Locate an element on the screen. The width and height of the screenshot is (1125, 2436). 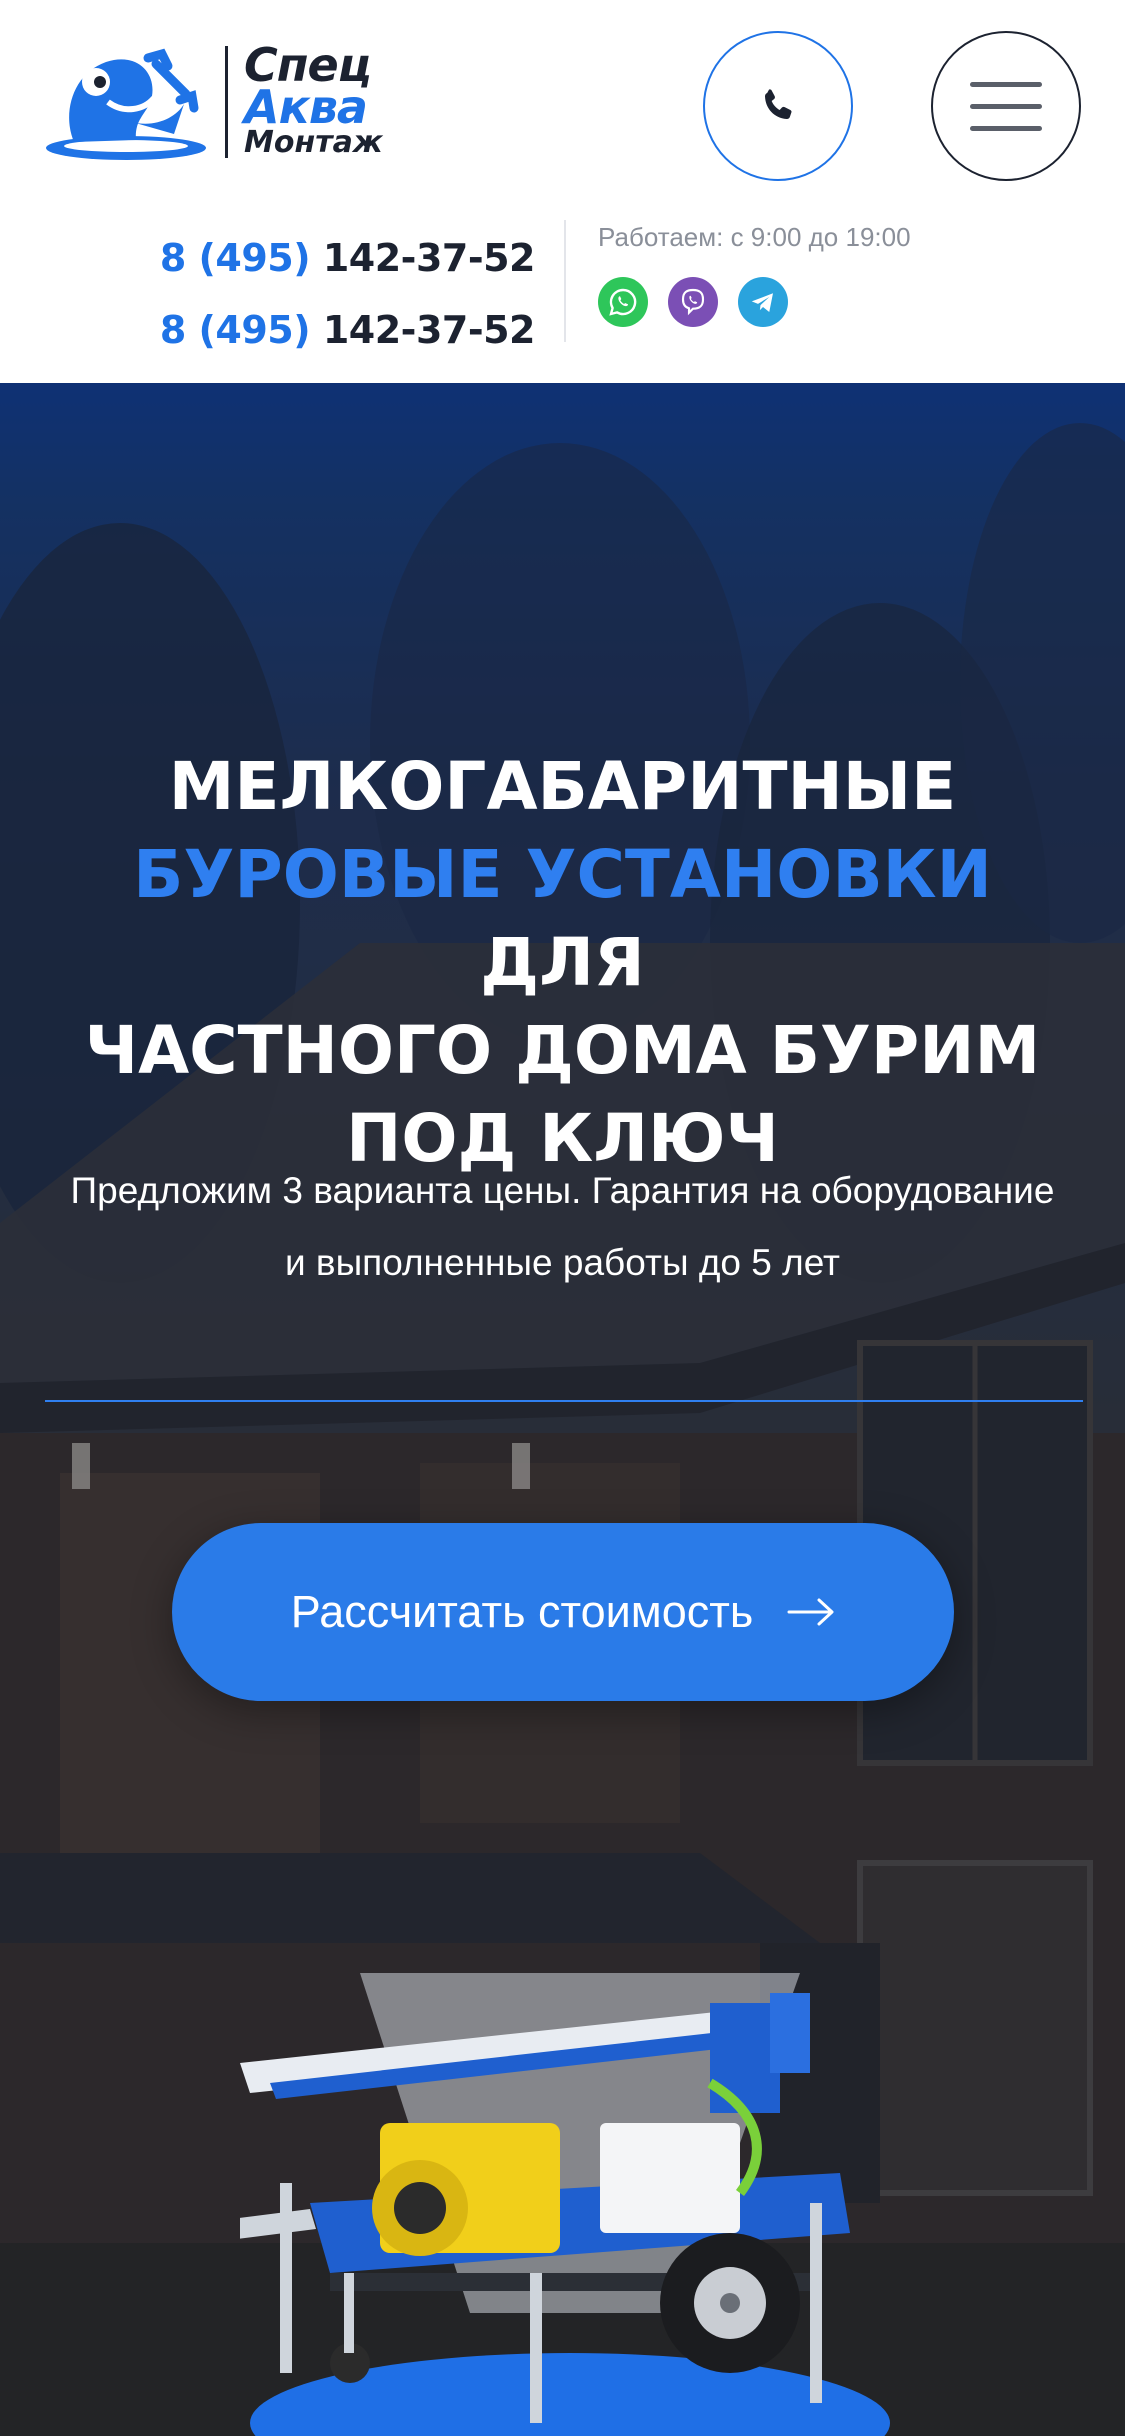
title-line-1: МЕЛКОГАБАРИТНЫЕ is located at coordinates (562, 786).